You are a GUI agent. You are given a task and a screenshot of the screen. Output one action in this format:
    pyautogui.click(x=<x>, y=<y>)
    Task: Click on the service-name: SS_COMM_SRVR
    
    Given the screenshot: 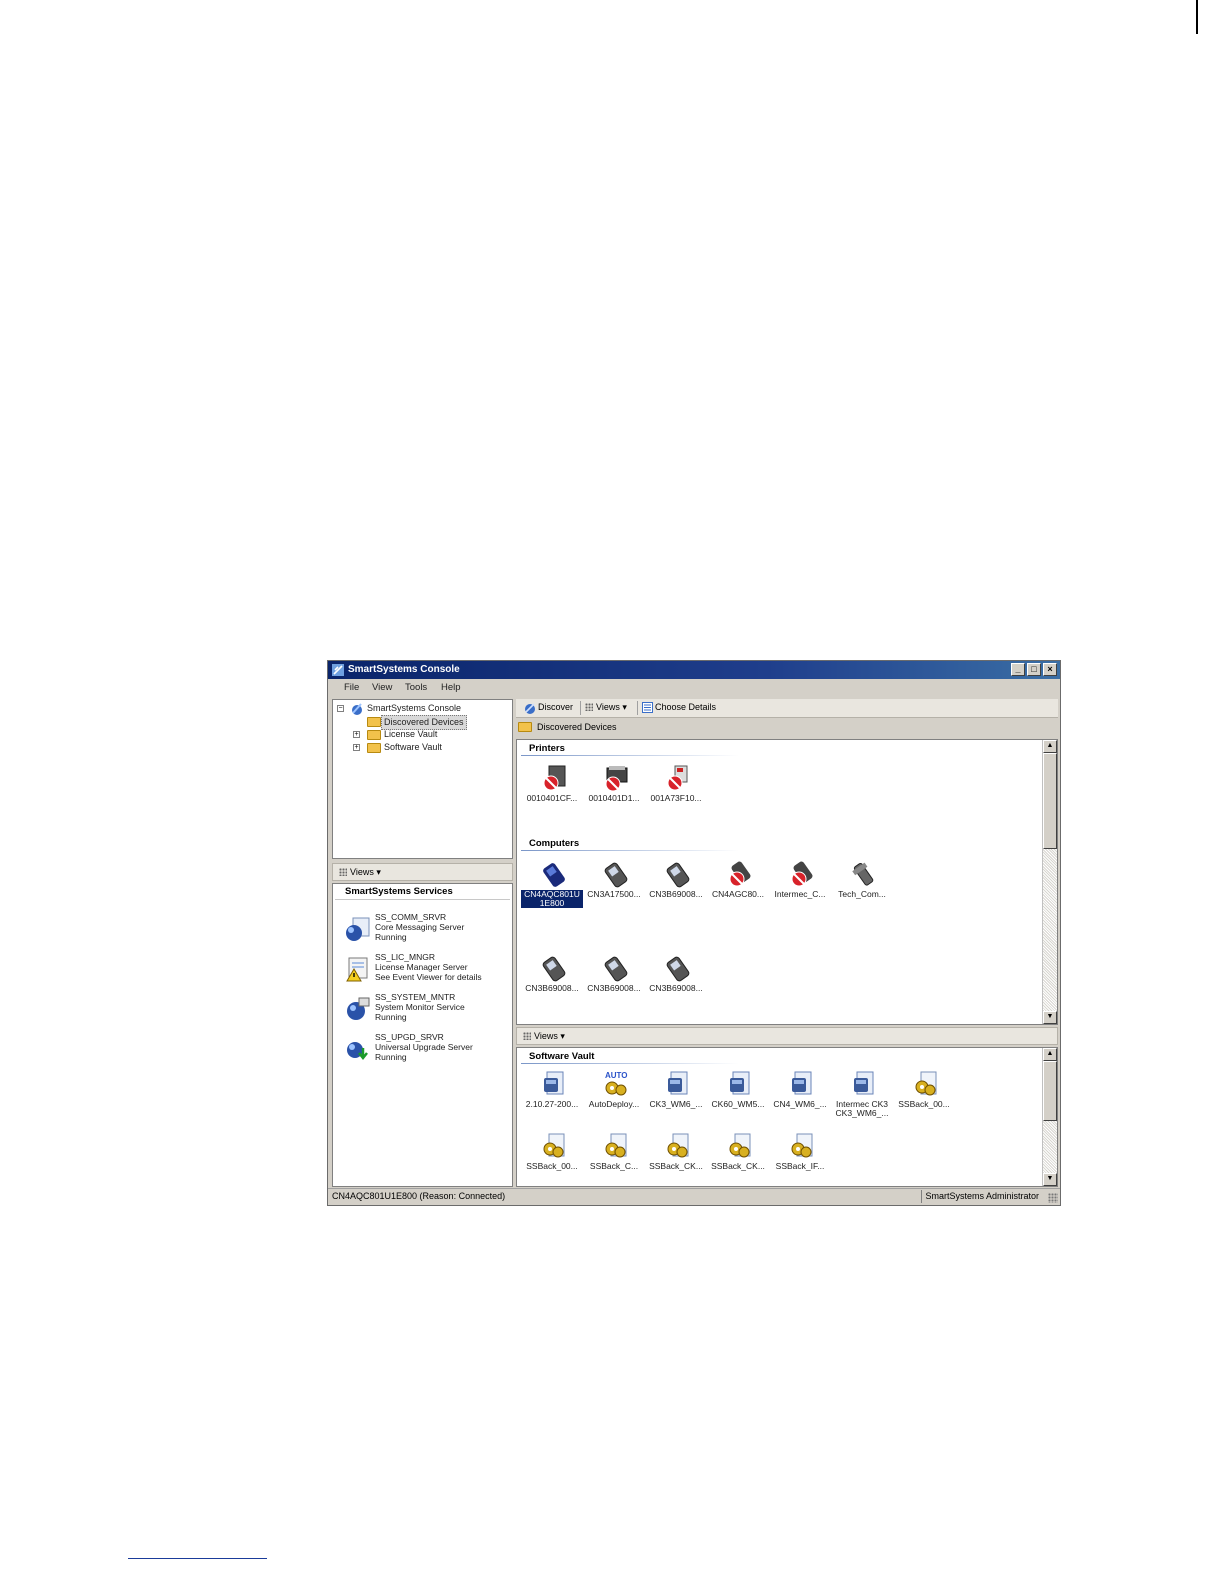 What is the action you would take?
    pyautogui.click(x=411, y=917)
    